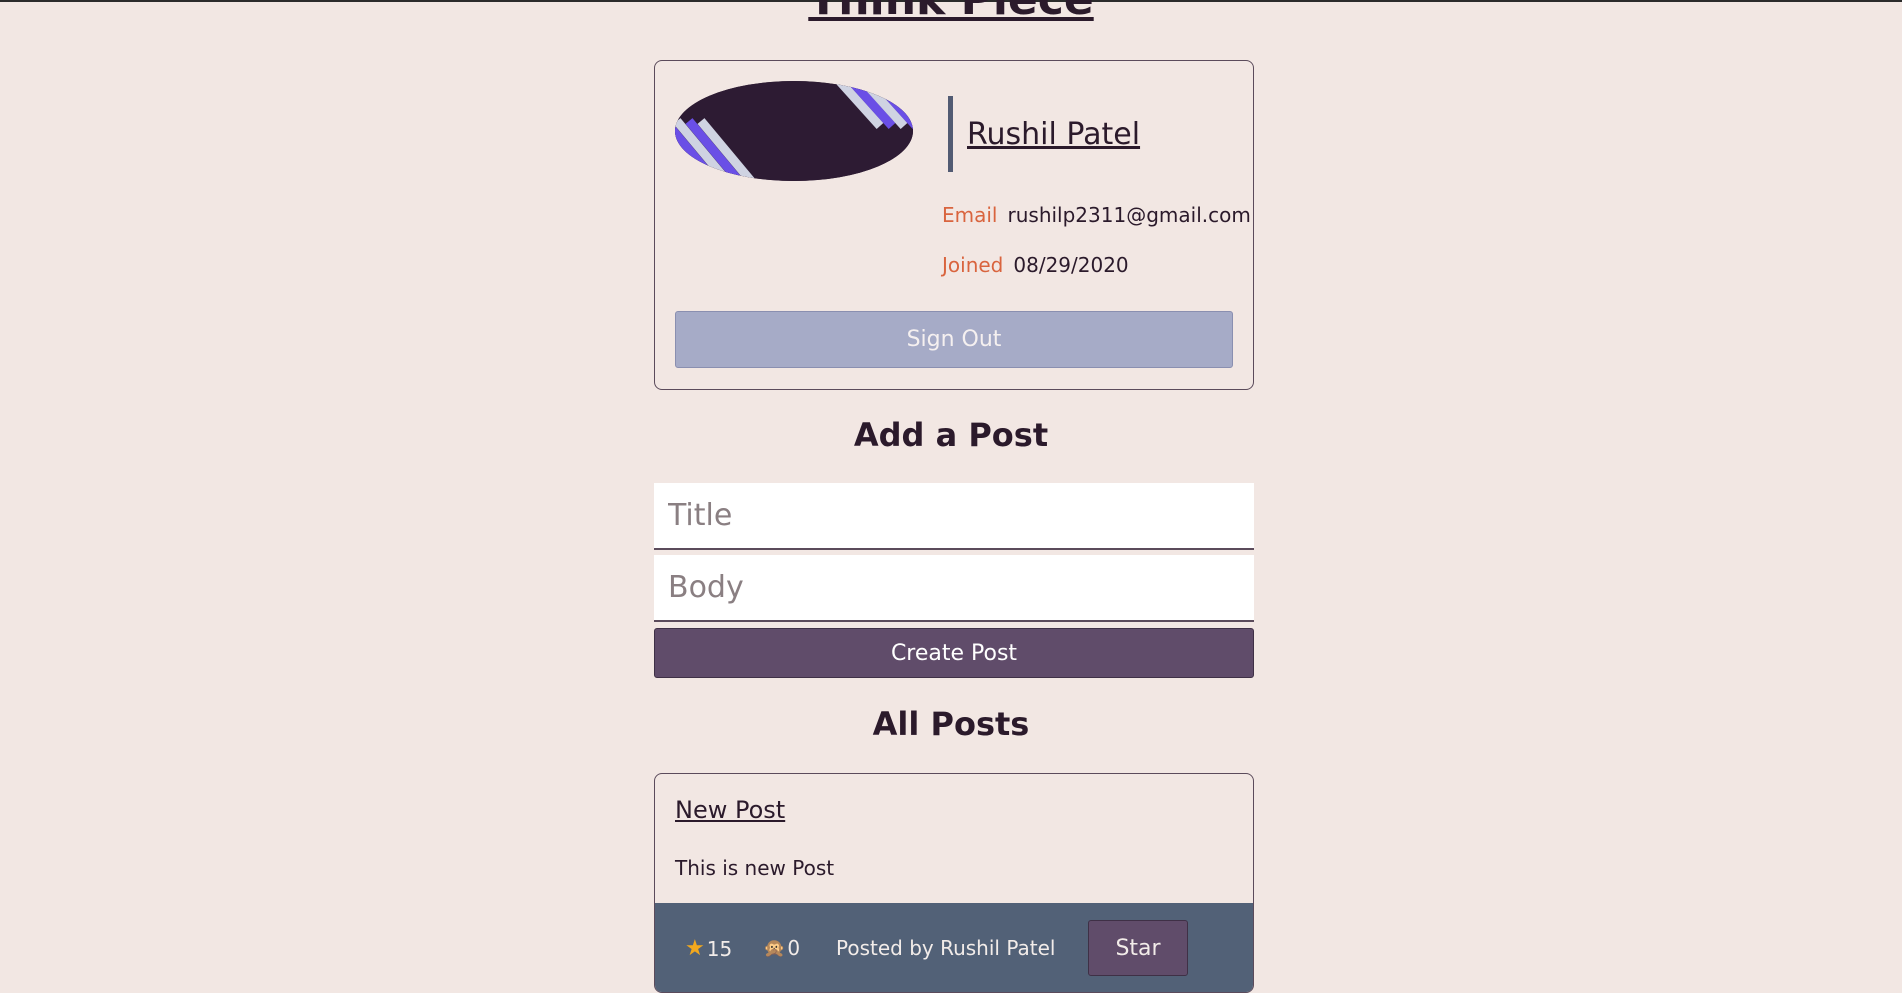 Image resolution: width=1902 pixels, height=993 pixels. What do you see at coordinates (794, 948) in the screenshot?
I see `comment-count-value: 0` at bounding box center [794, 948].